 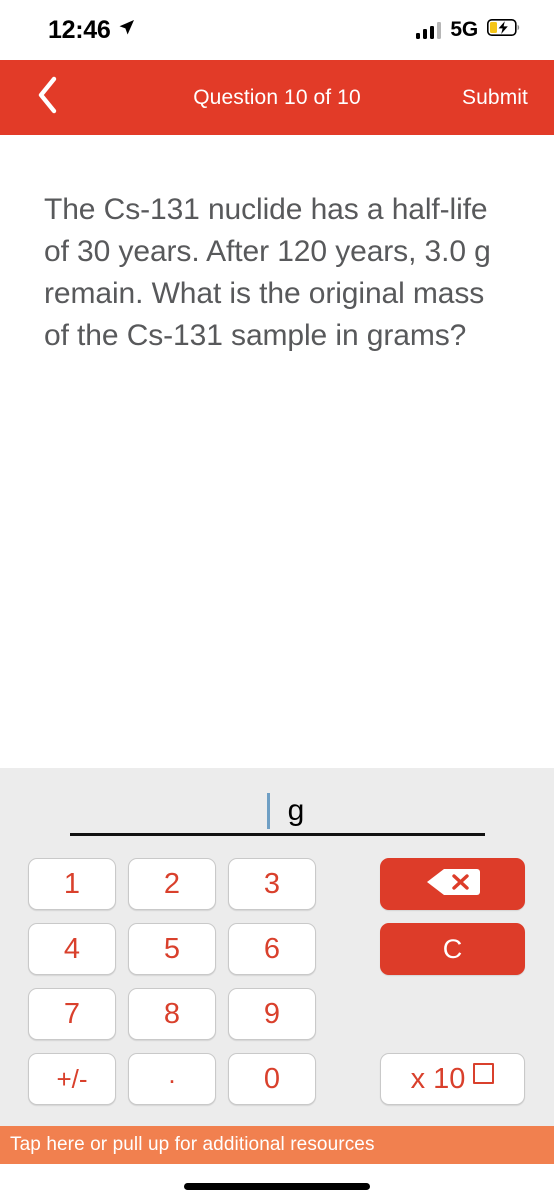 I want to click on scientific-notation-label: x 10, so click(x=438, y=1078).